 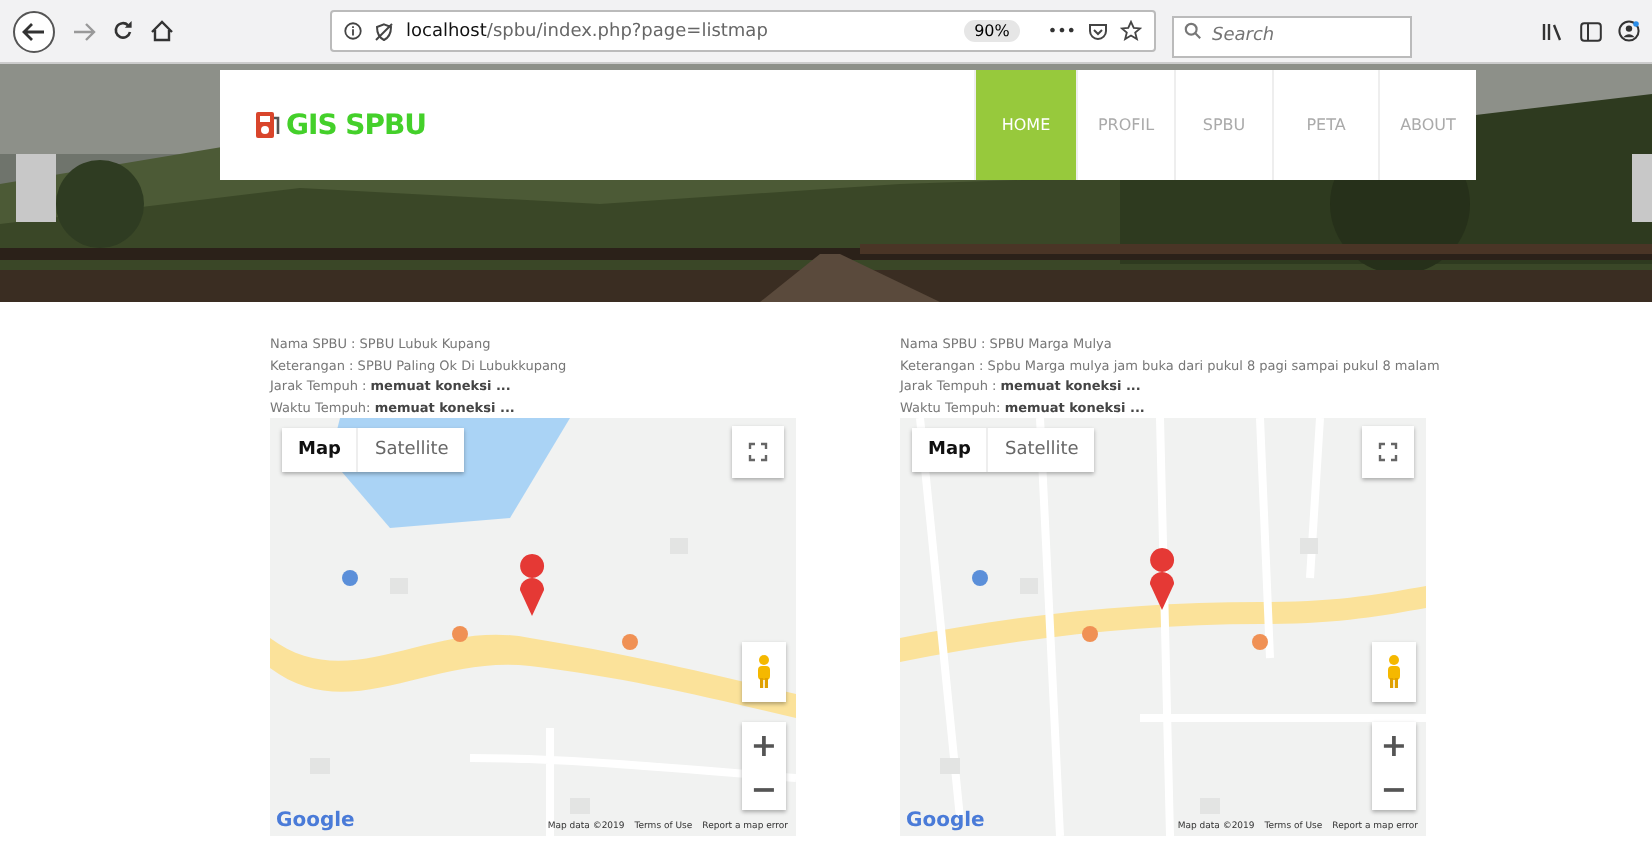 What do you see at coordinates (1553, 31) in the screenshot?
I see `library-icon` at bounding box center [1553, 31].